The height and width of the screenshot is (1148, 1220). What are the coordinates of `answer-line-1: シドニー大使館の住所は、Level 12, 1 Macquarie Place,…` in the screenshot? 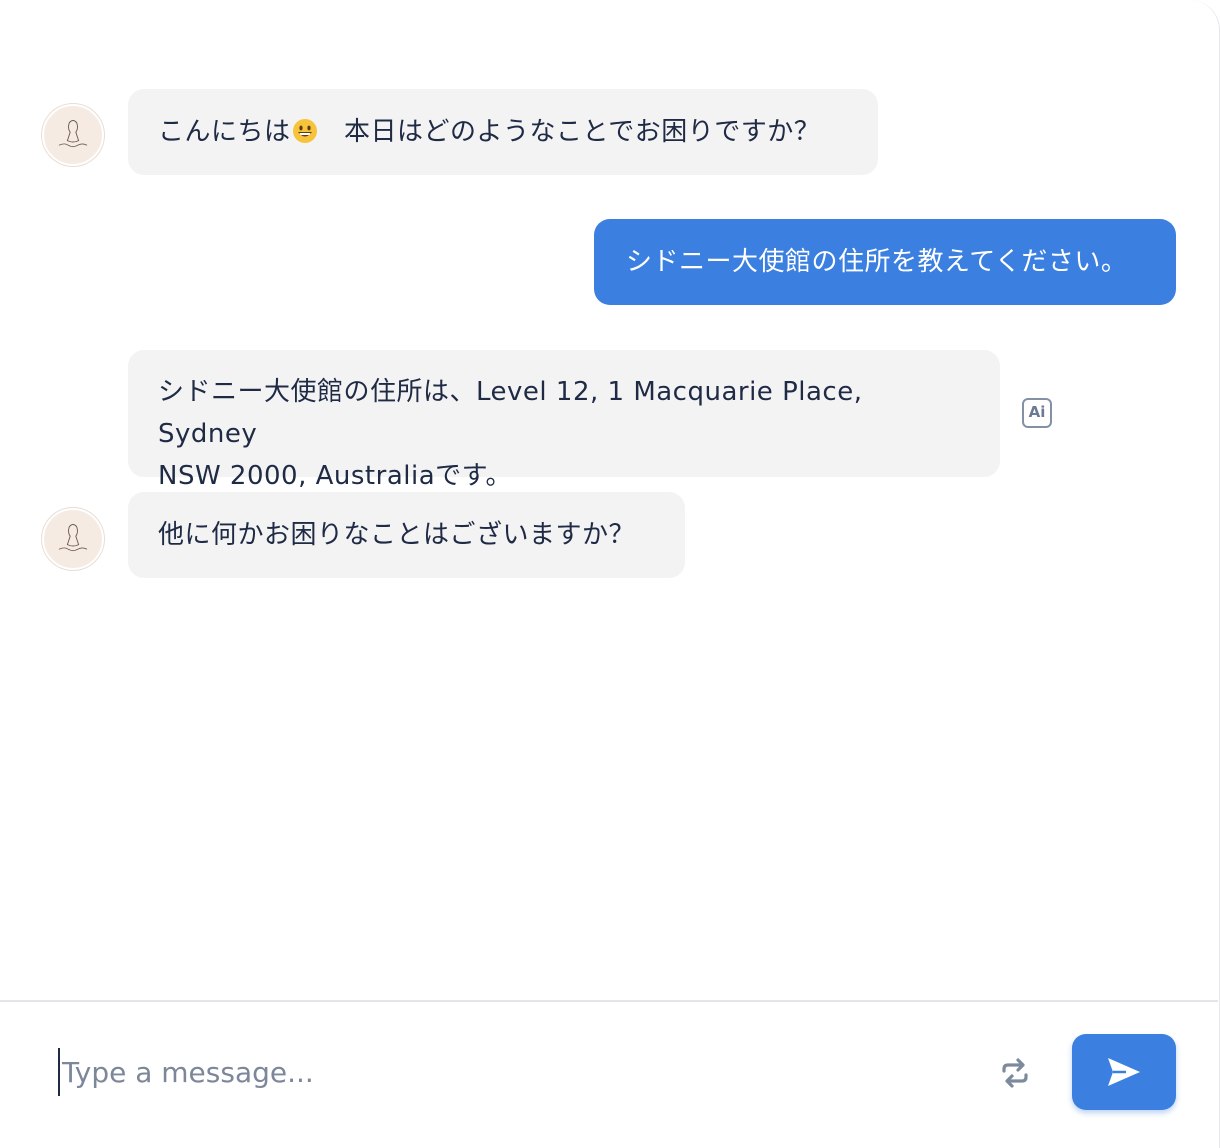 It's located at (510, 413).